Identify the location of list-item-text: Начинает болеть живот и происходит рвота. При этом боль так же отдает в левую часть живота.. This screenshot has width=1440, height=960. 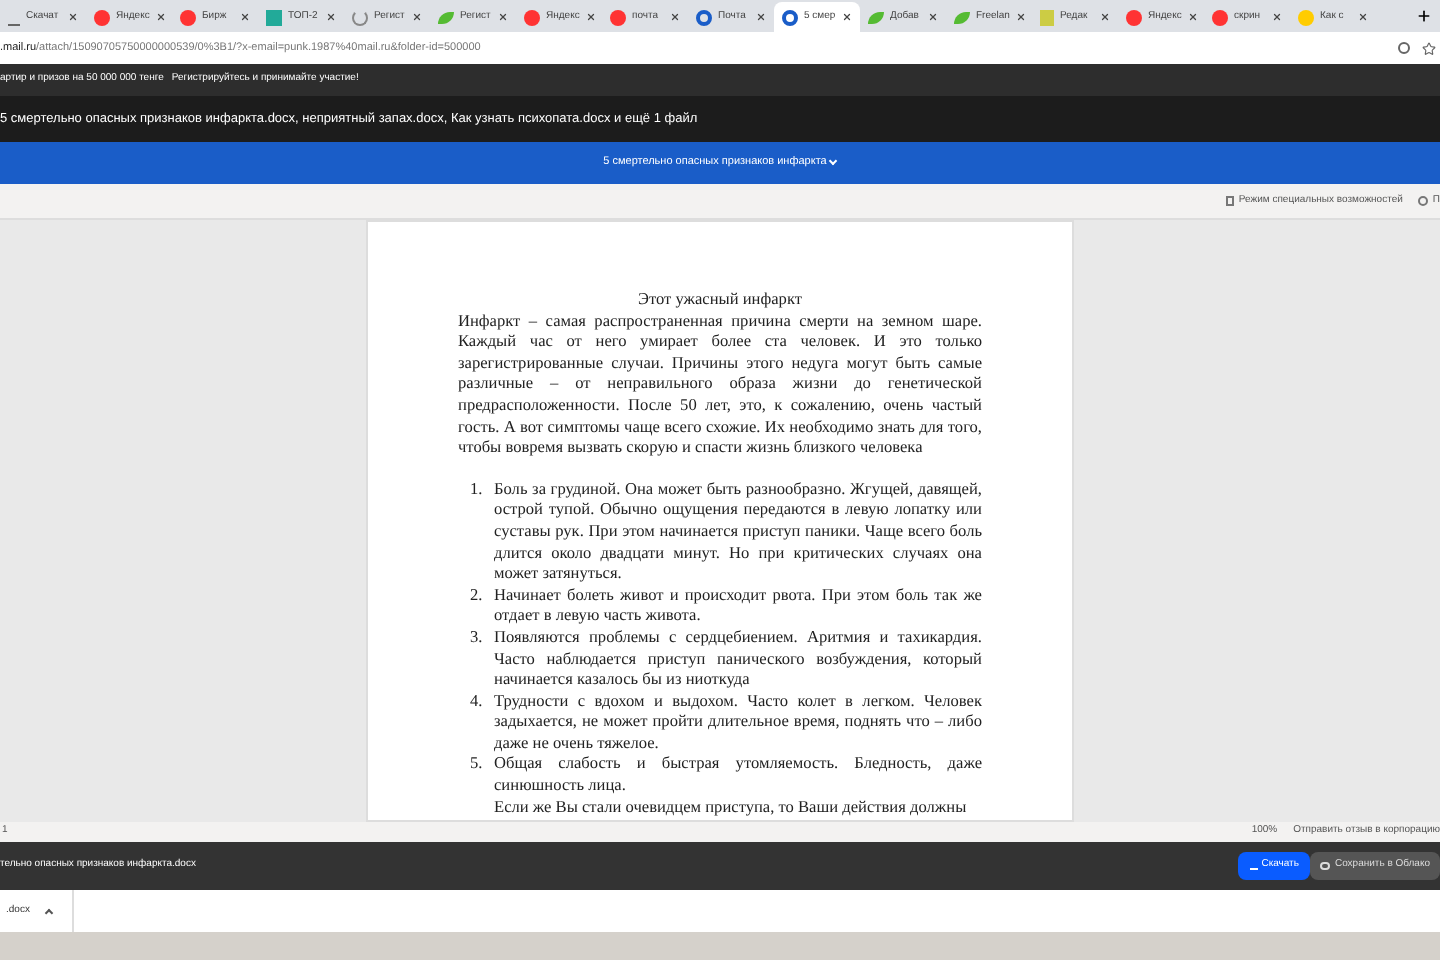
(738, 606).